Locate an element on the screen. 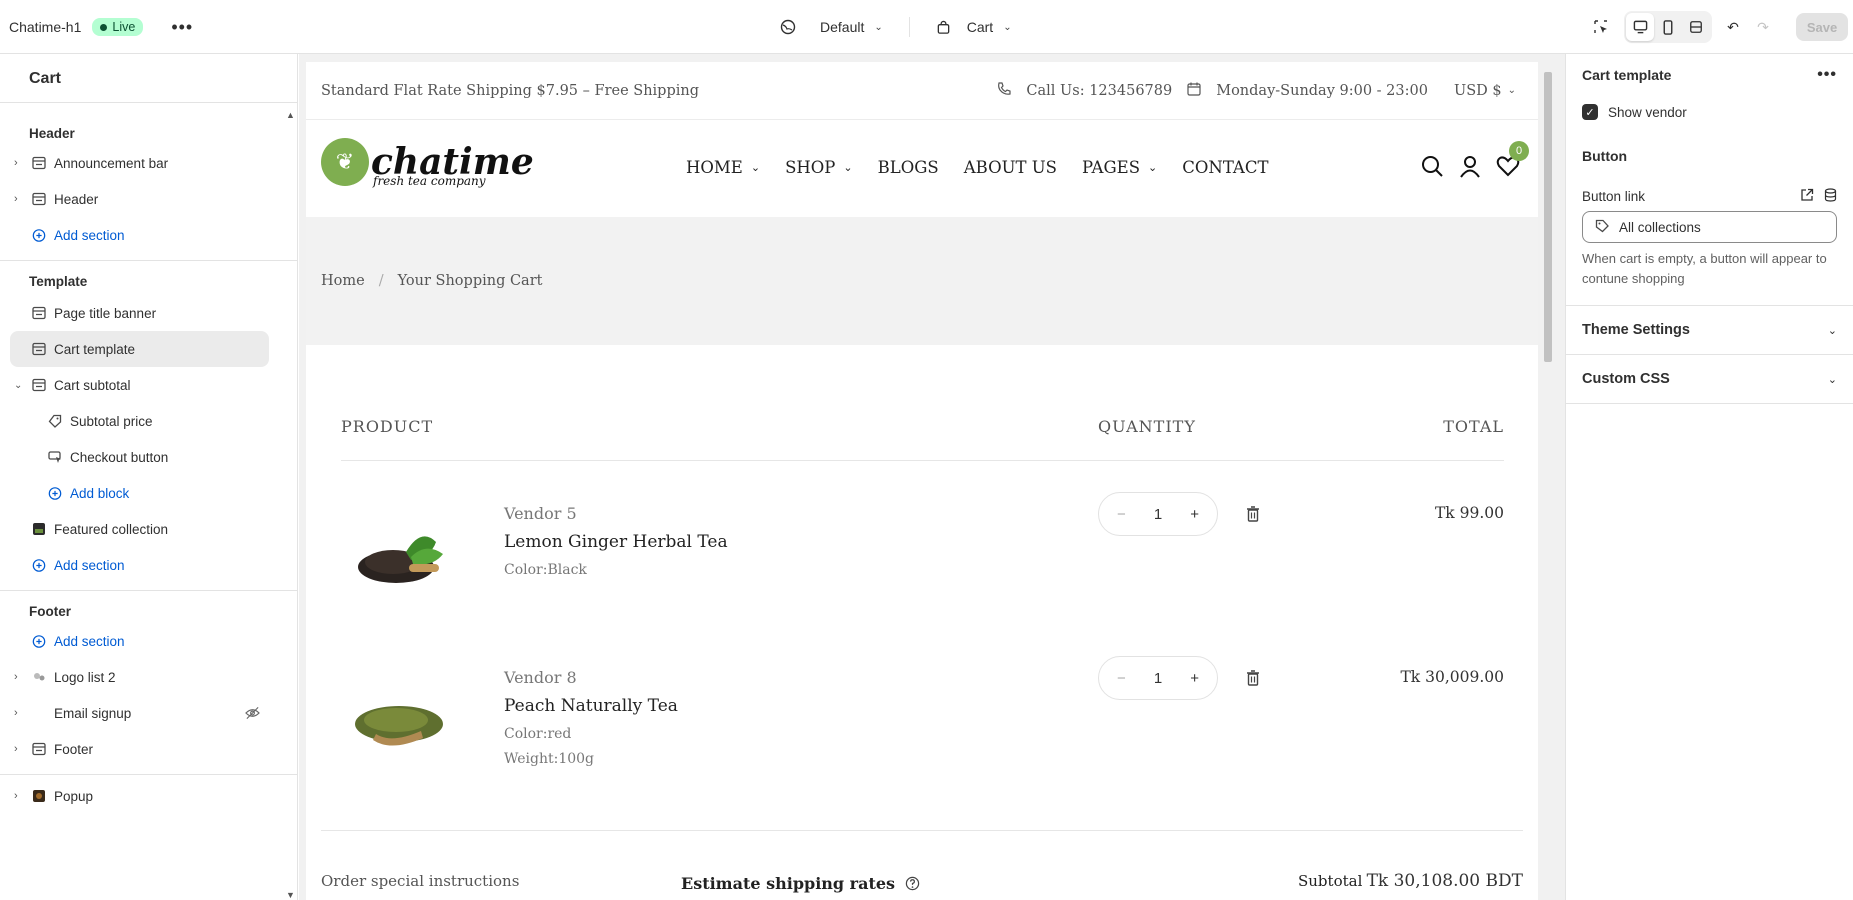  database-icon is located at coordinates (1830, 196).